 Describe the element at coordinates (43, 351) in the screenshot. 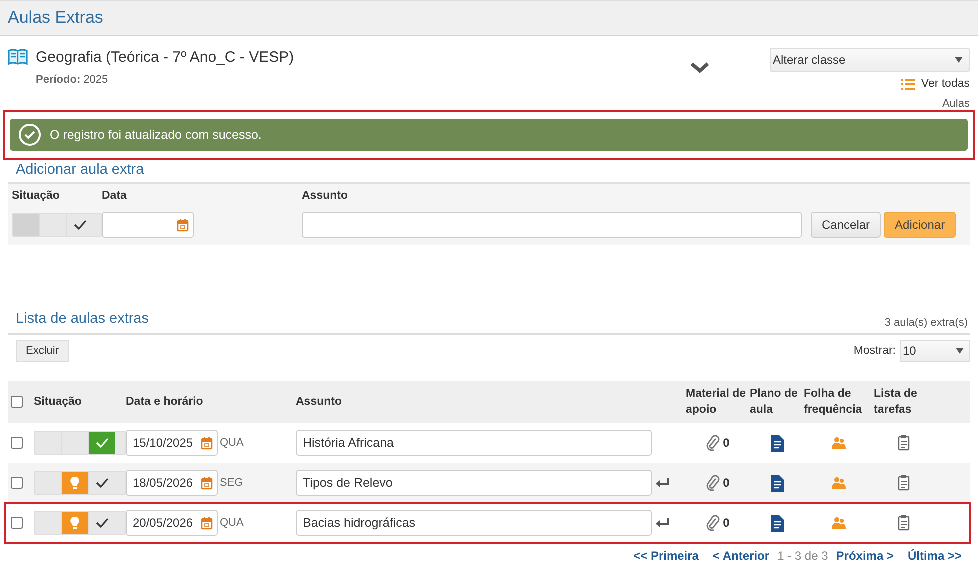

I see `delete-button: Excluir` at that location.